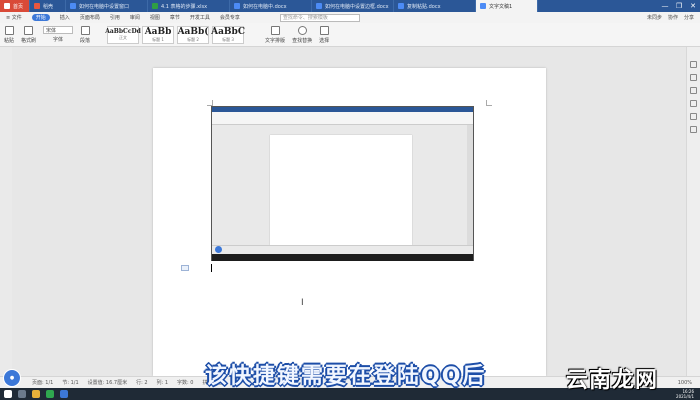  Describe the element at coordinates (29, 40) in the screenshot. I see `format-painter-label: 格式刷` at that location.